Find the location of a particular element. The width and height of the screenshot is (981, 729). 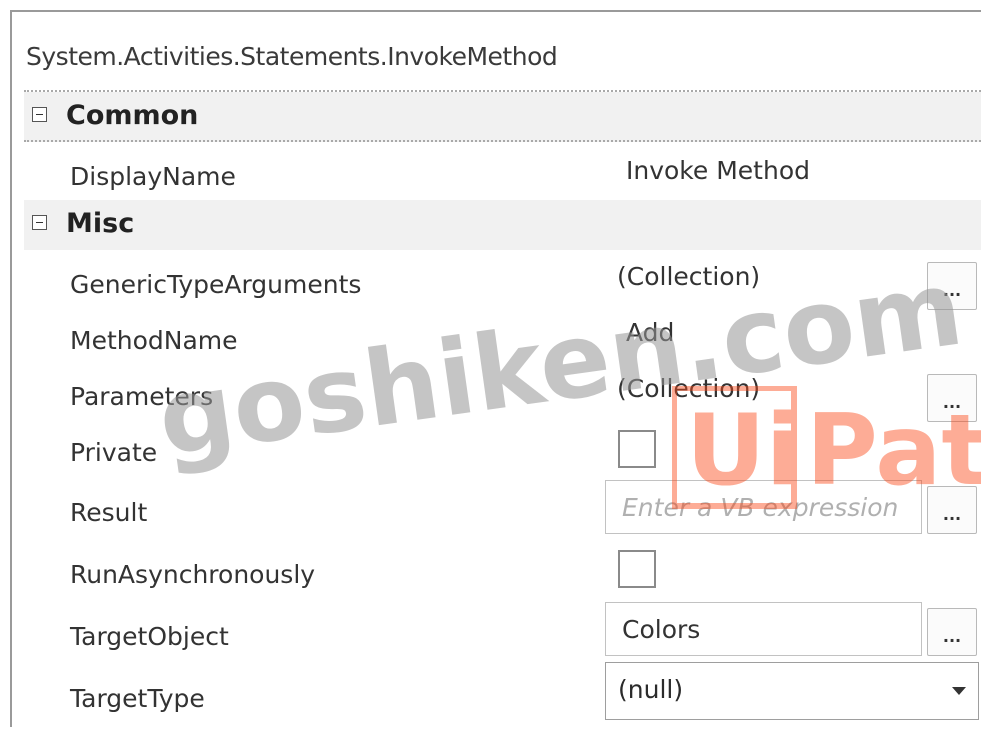

property-name: MethodName is located at coordinates (154, 340).